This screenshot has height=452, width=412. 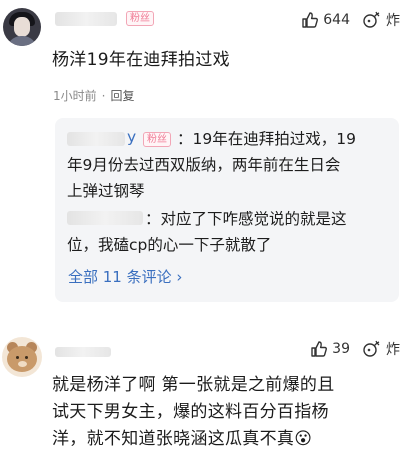 What do you see at coordinates (341, 349) in the screenshot?
I see `like-count: 39` at bounding box center [341, 349].